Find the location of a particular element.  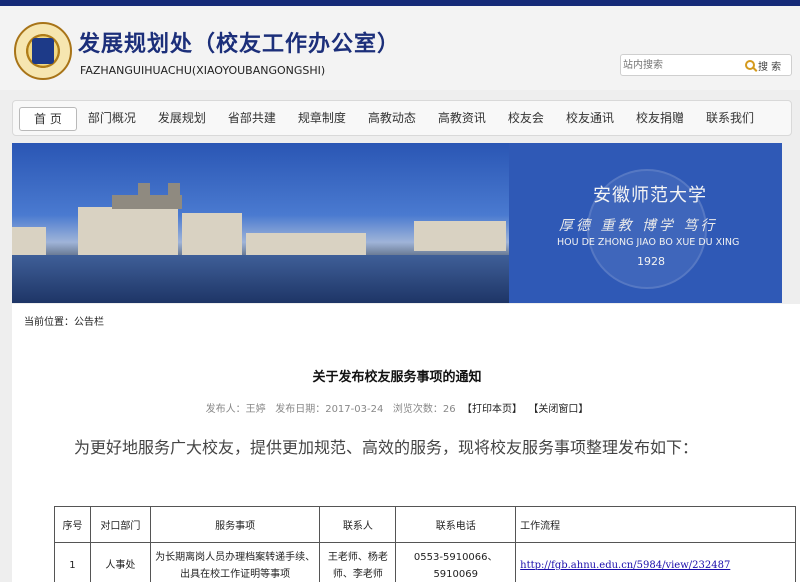

row-contact: 王老师、杨老师、李老师 is located at coordinates (358, 562).